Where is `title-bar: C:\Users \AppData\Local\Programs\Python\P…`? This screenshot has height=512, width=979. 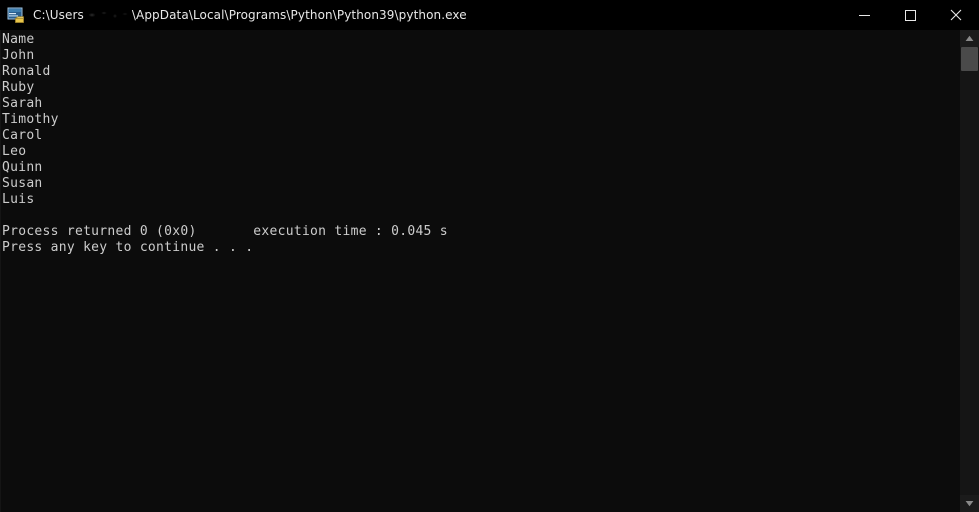
title-bar: C:\Users \AppData\Local\Programs\Python\P… is located at coordinates (489, 15).